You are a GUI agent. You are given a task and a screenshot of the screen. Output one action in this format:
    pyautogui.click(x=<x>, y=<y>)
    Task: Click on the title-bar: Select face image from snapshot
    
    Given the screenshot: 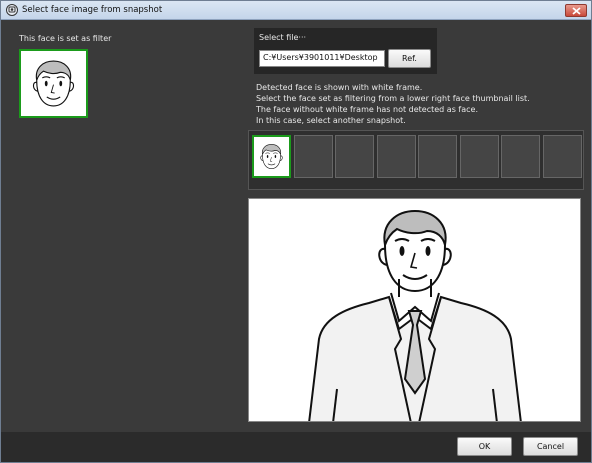 What is the action you would take?
    pyautogui.click(x=296, y=10)
    